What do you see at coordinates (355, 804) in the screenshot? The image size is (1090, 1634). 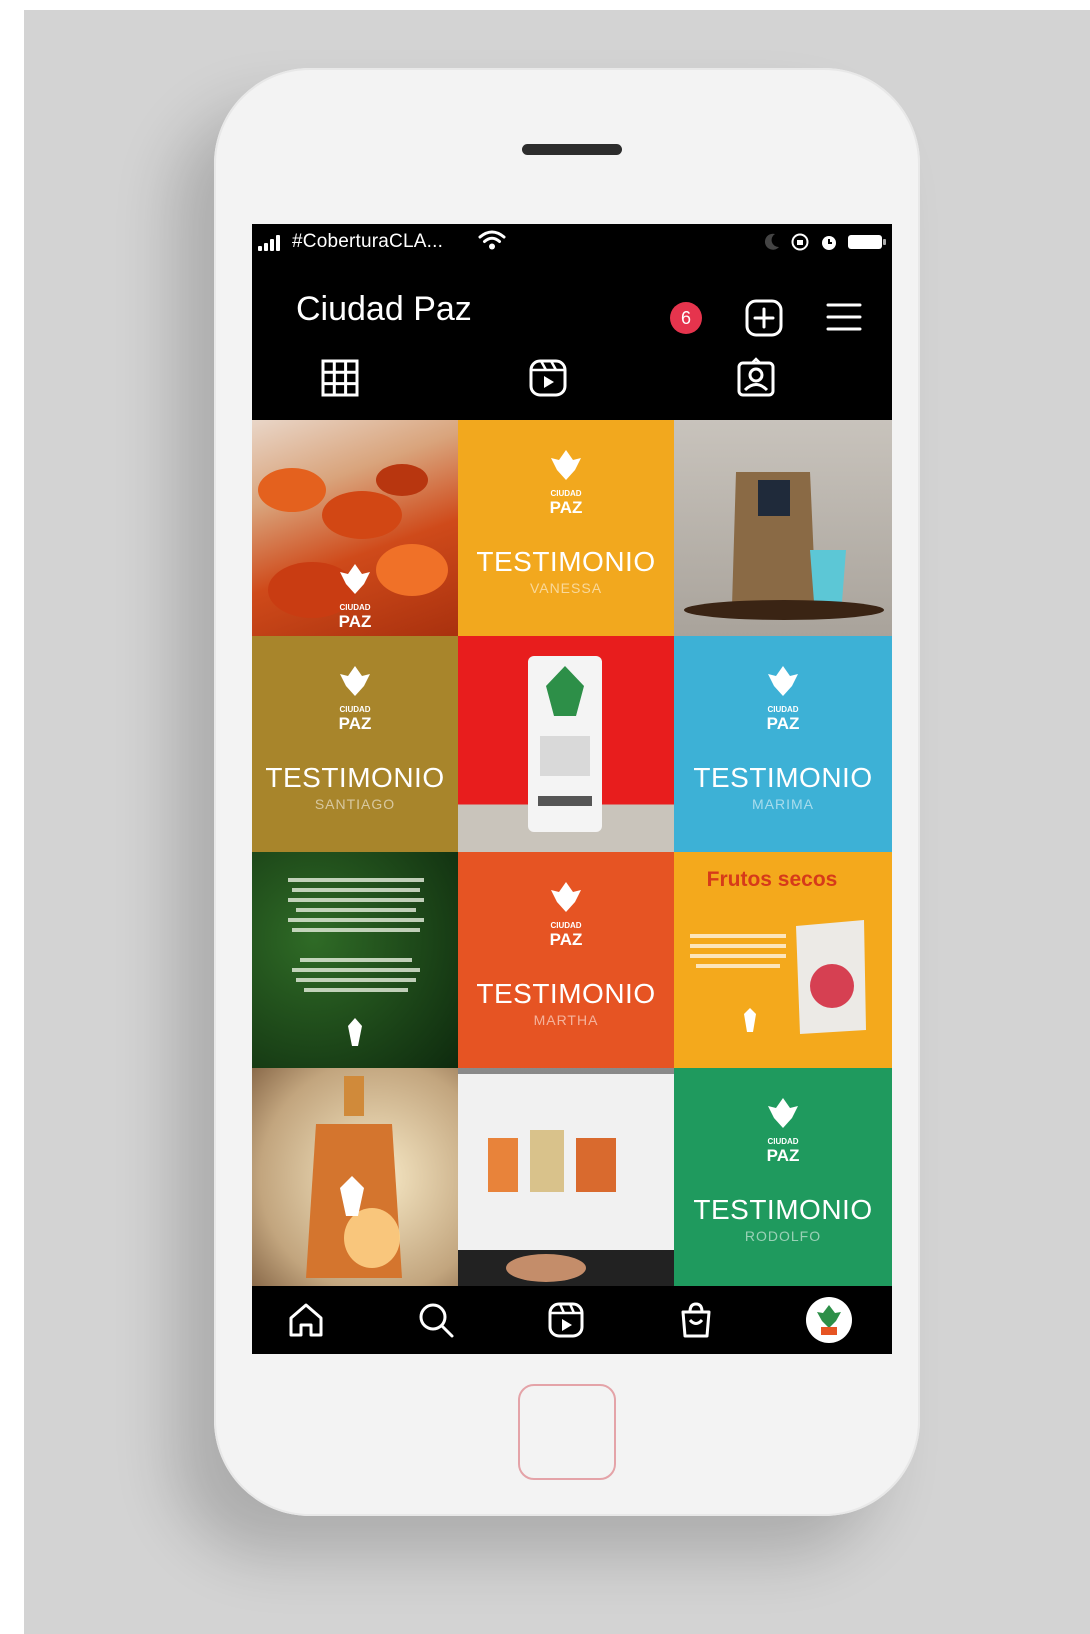 I see `post-name: SANTIAGO` at bounding box center [355, 804].